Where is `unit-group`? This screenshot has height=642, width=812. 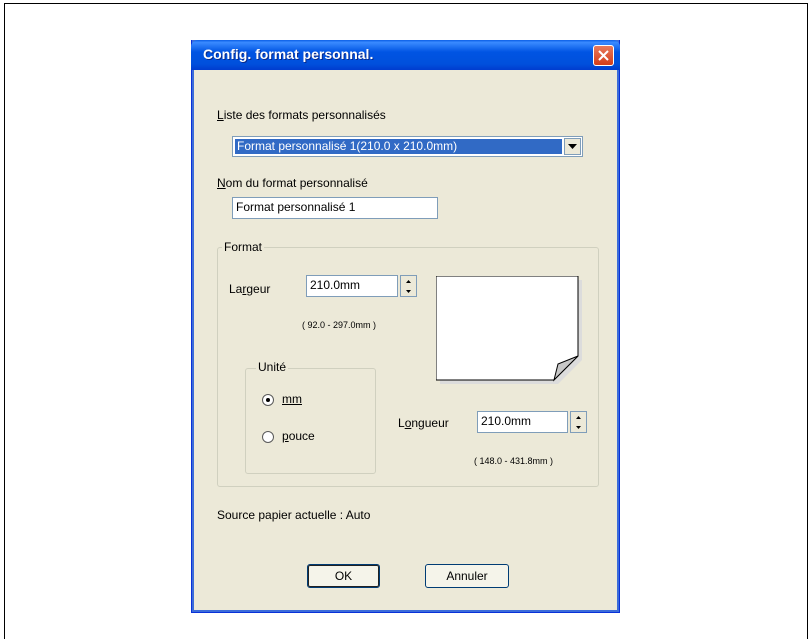 unit-group is located at coordinates (310, 421).